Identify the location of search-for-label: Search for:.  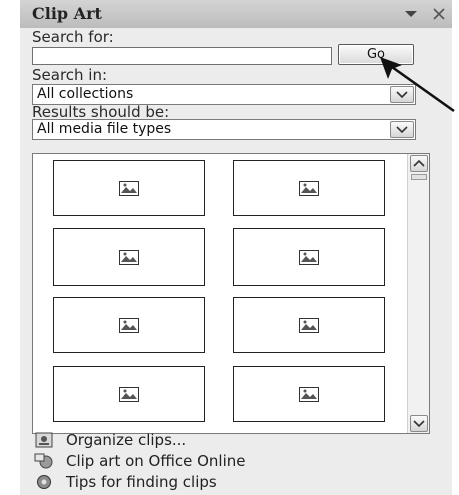
(73, 37).